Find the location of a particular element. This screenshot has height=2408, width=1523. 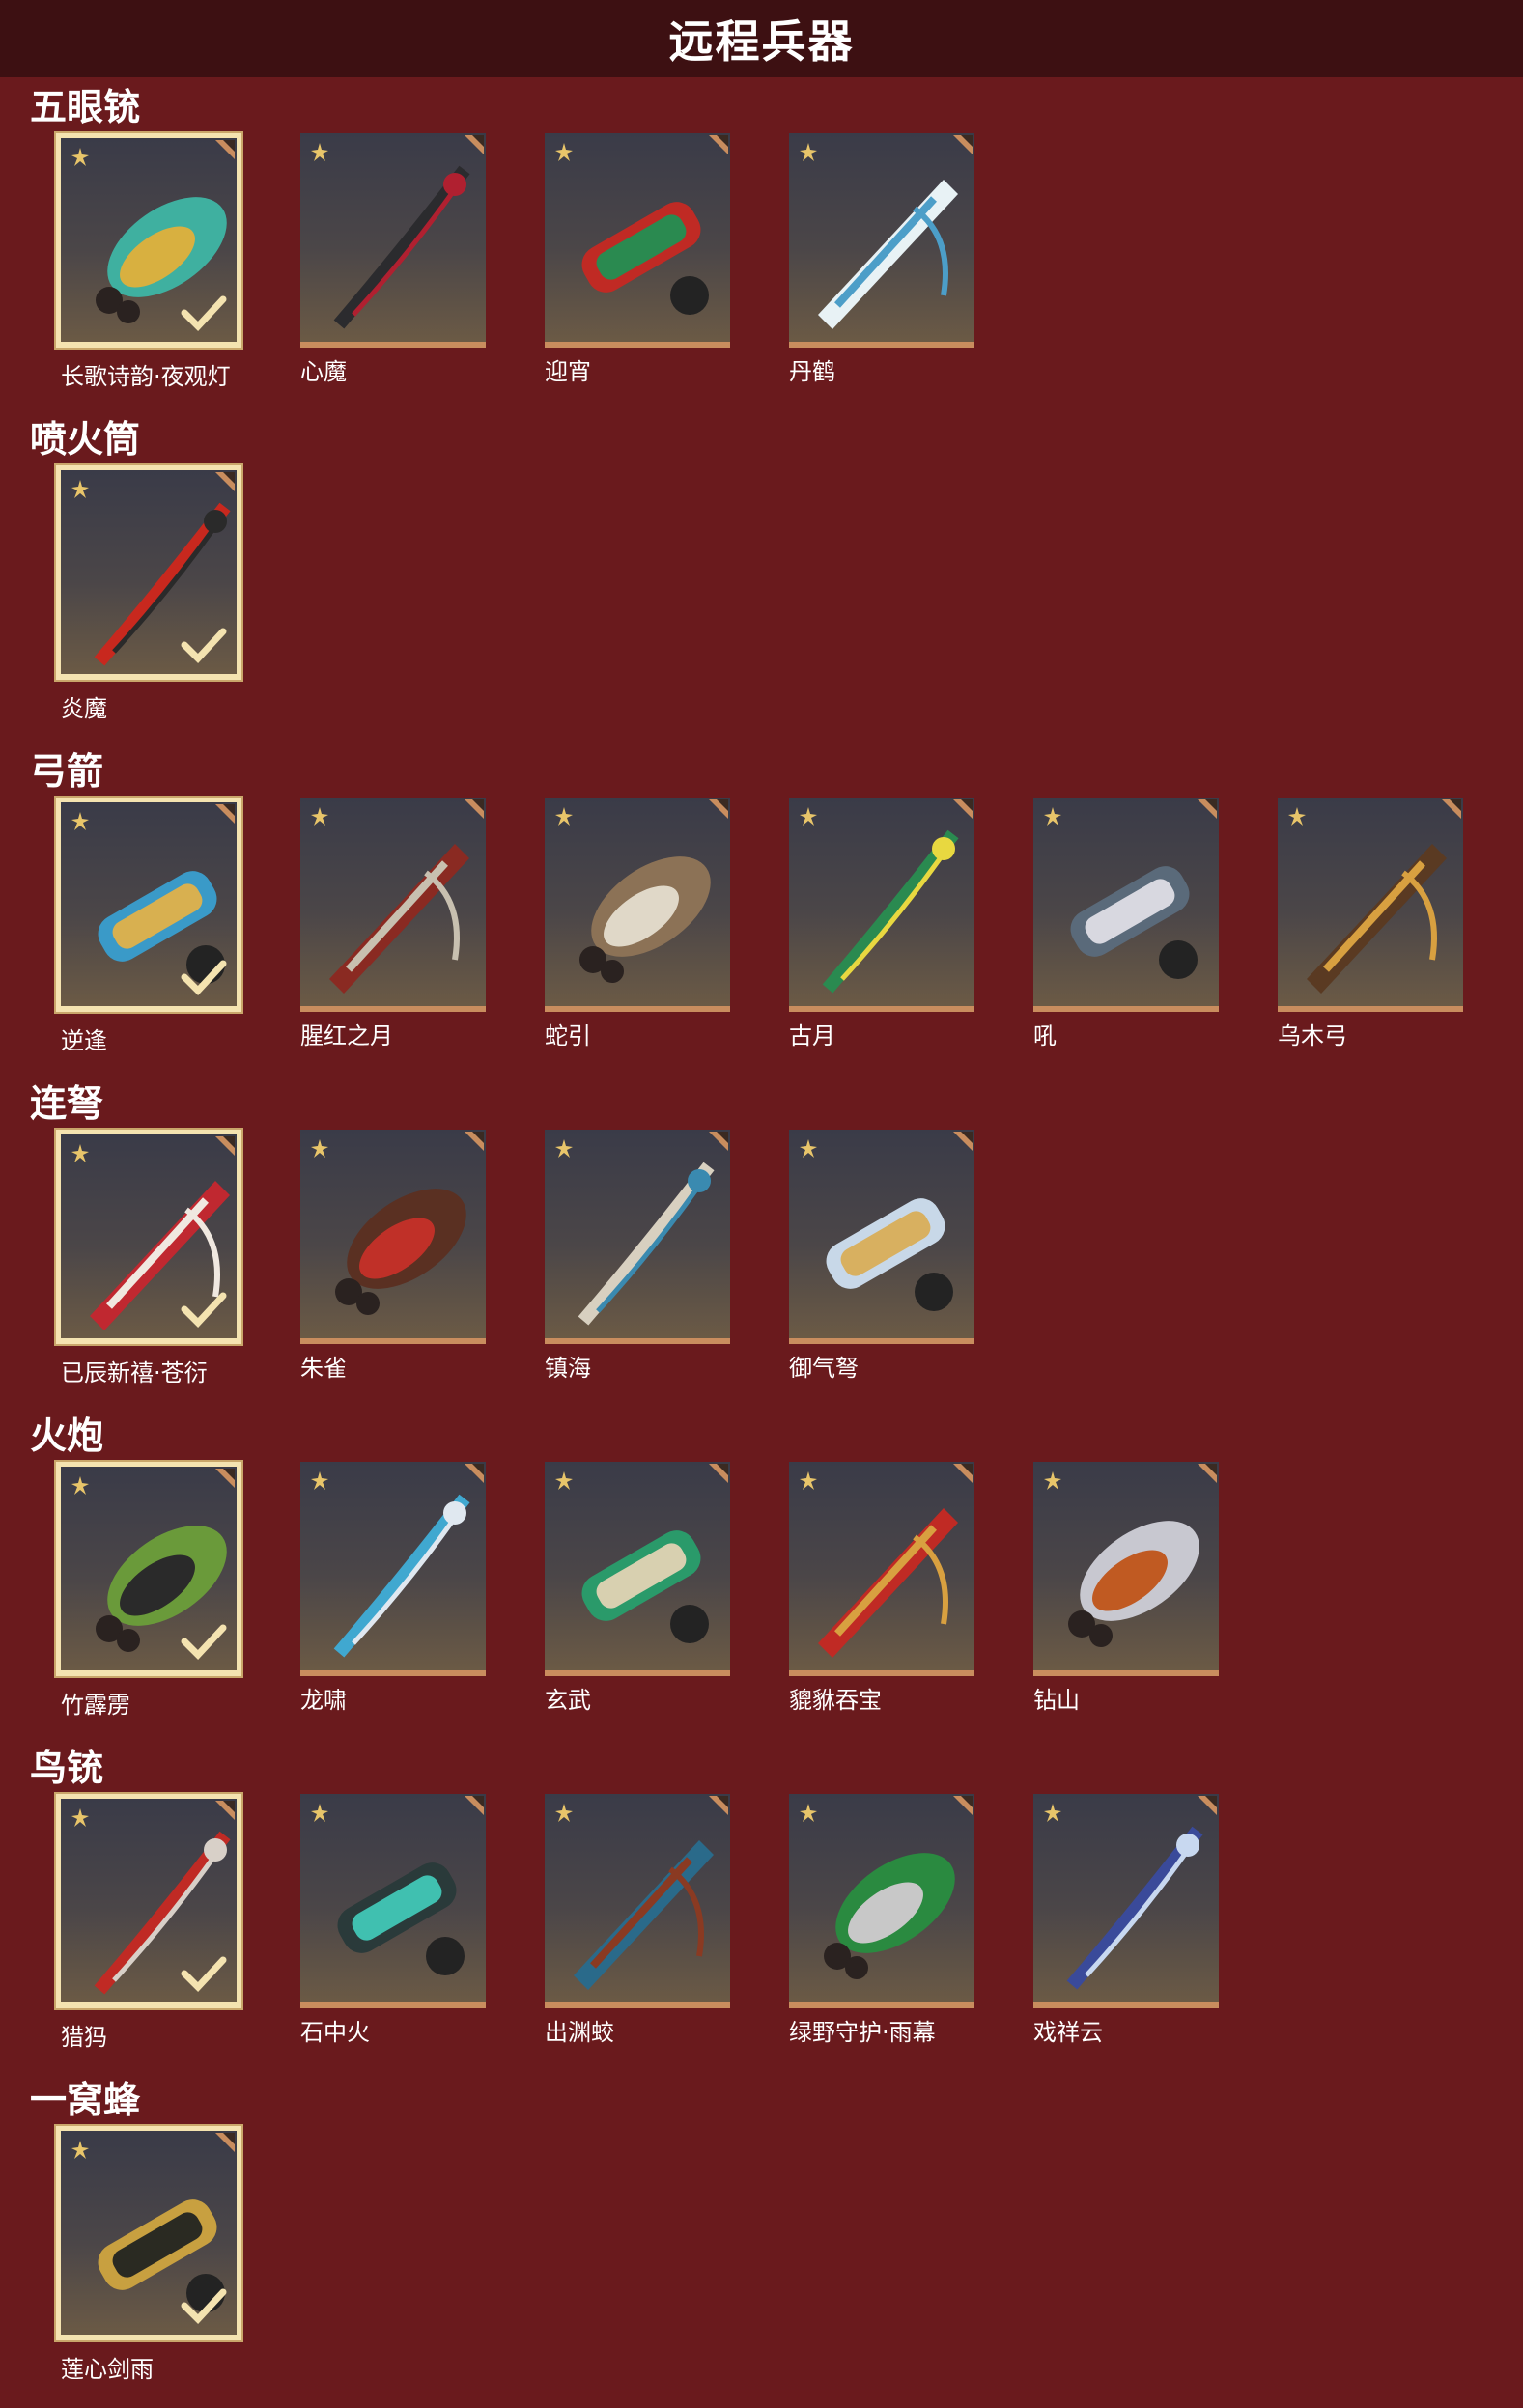

weapon-card: 吼 is located at coordinates (1126, 924).